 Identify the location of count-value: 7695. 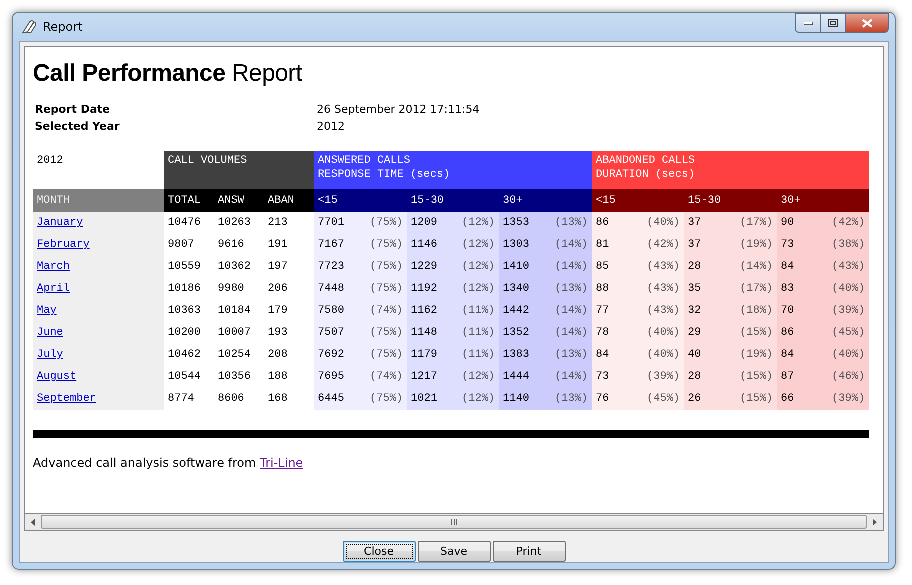
(331, 377).